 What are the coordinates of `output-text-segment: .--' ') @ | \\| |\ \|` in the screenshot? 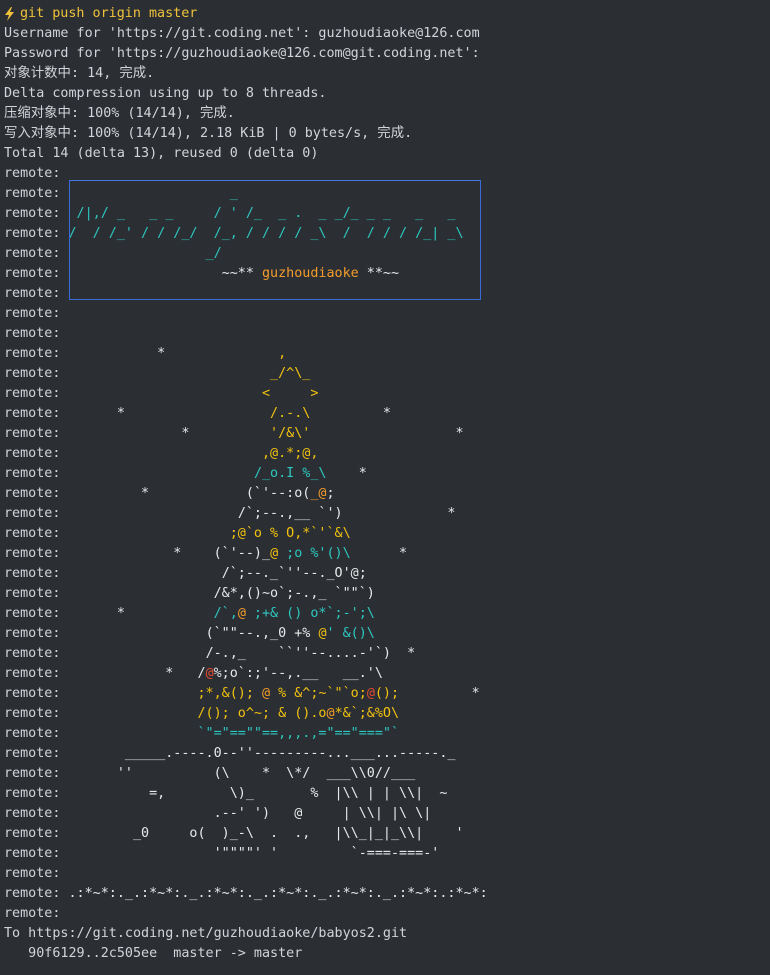 It's located at (250, 813).